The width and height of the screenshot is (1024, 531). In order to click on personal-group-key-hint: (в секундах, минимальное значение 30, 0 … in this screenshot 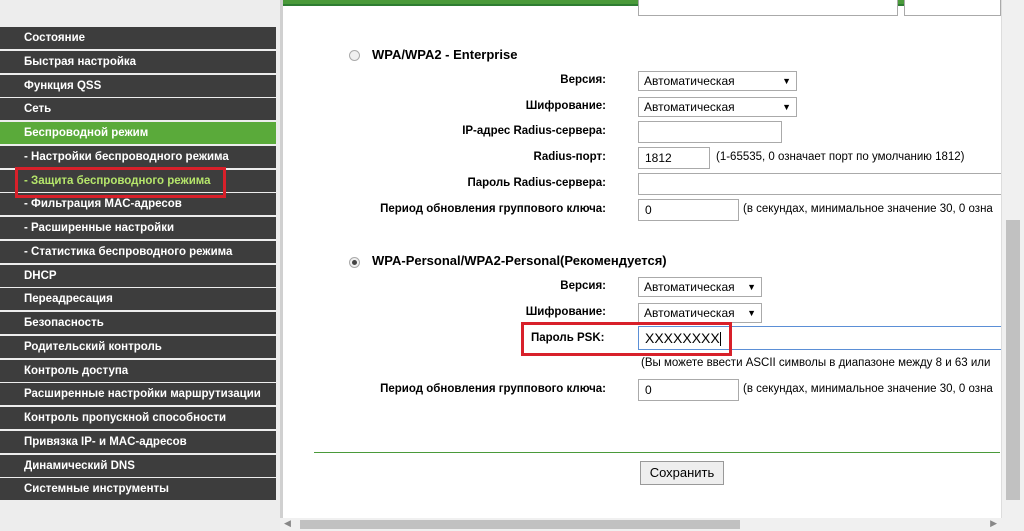, I will do `click(868, 389)`.